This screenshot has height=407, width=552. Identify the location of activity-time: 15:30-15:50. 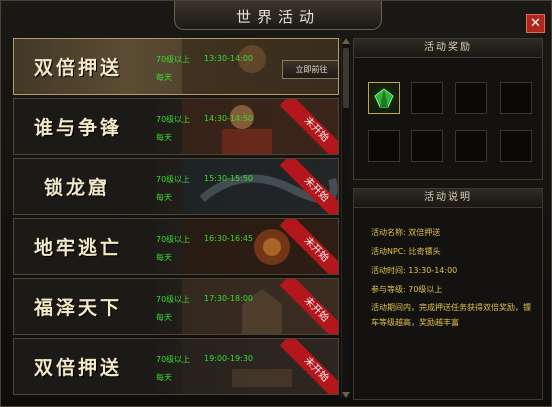
(228, 178).